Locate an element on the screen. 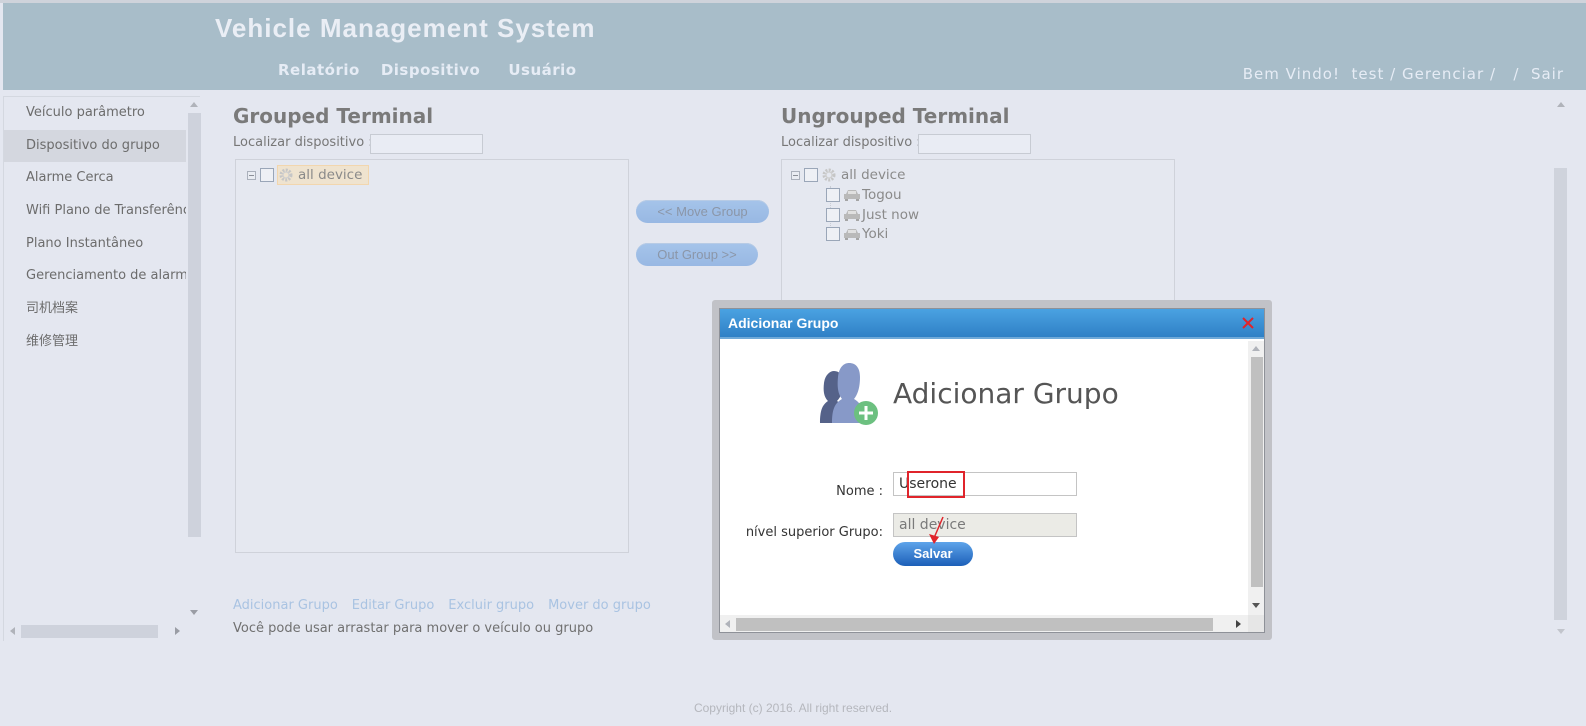  close-icon is located at coordinates (1248, 323).